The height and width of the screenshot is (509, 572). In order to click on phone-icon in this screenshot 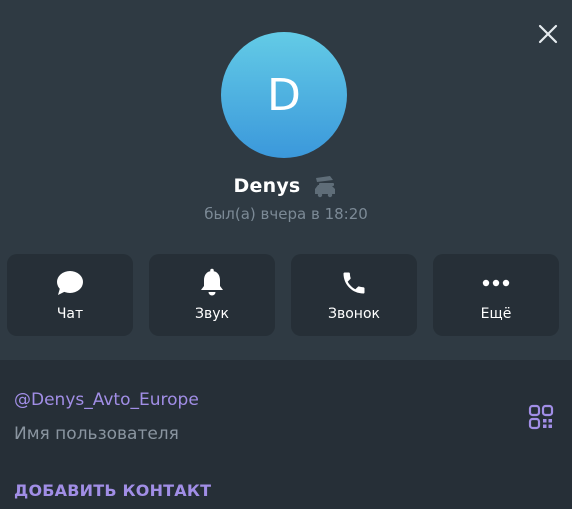, I will do `click(354, 283)`.